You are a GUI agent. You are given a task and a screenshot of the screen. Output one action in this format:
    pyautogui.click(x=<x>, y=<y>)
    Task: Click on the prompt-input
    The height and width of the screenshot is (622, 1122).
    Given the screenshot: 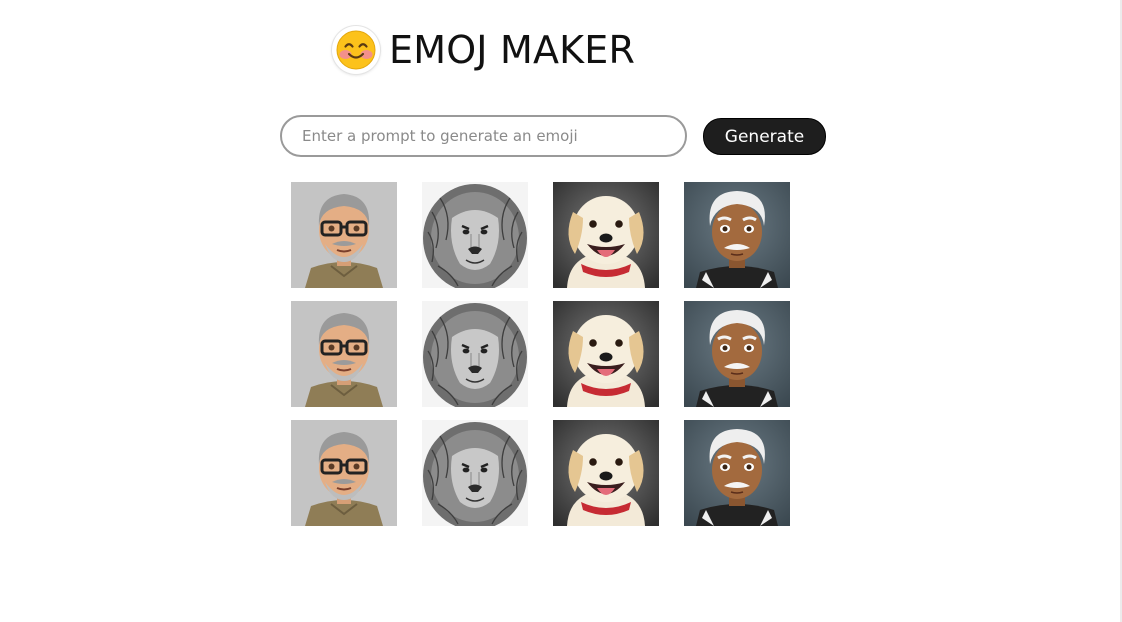 What is the action you would take?
    pyautogui.click(x=483, y=136)
    